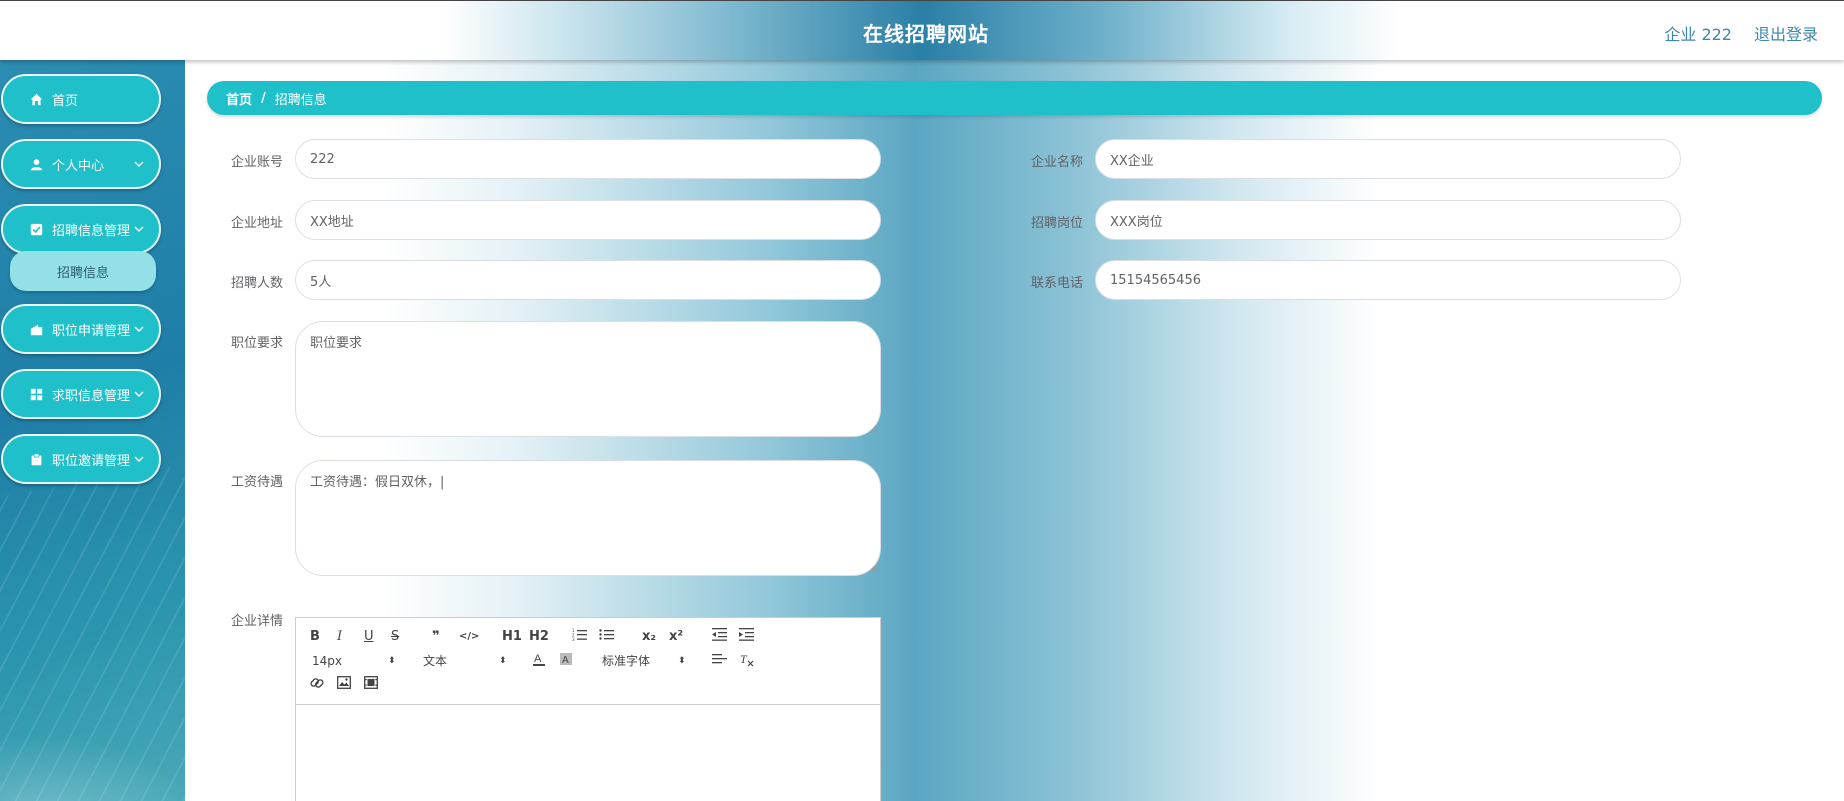 This screenshot has width=1844, height=801. I want to click on requirements-text: 职位要求, so click(336, 343).